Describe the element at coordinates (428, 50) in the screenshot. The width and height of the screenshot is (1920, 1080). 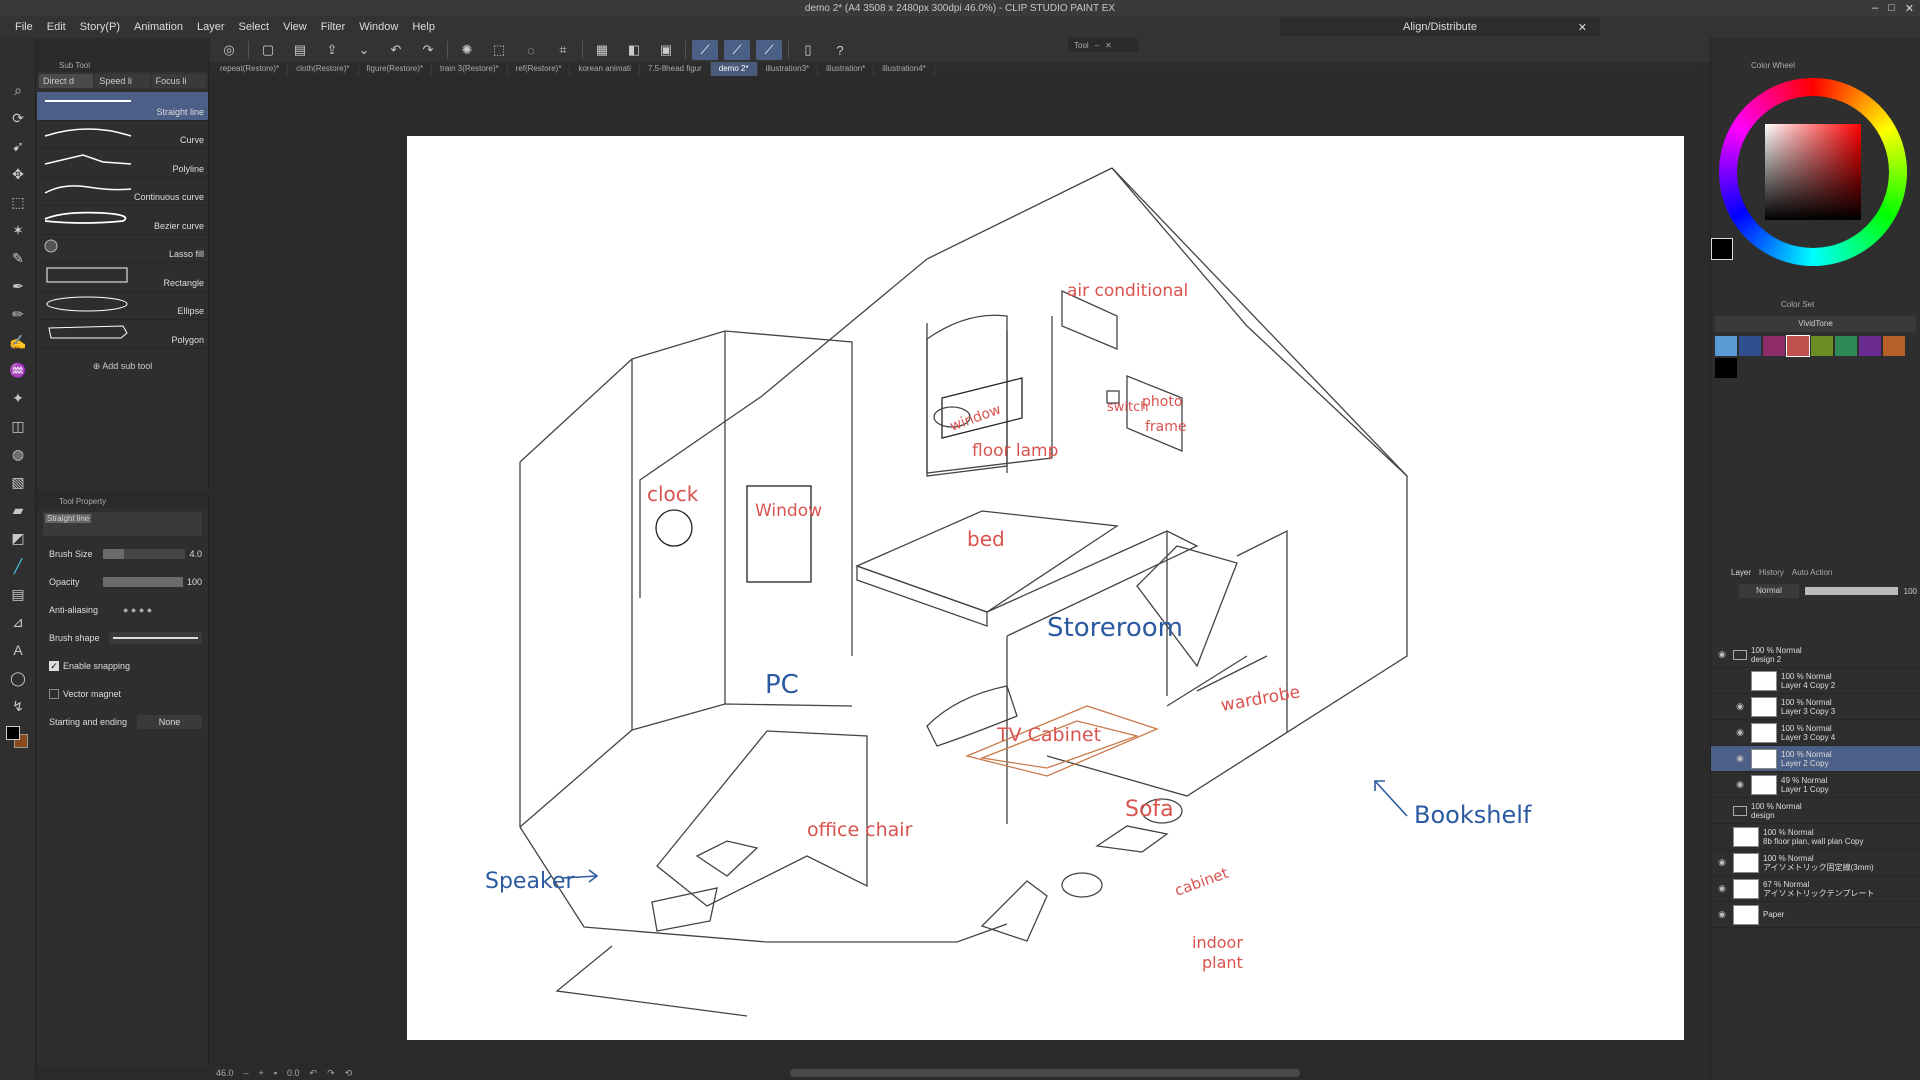
I see `redo-icon: ↷` at that location.